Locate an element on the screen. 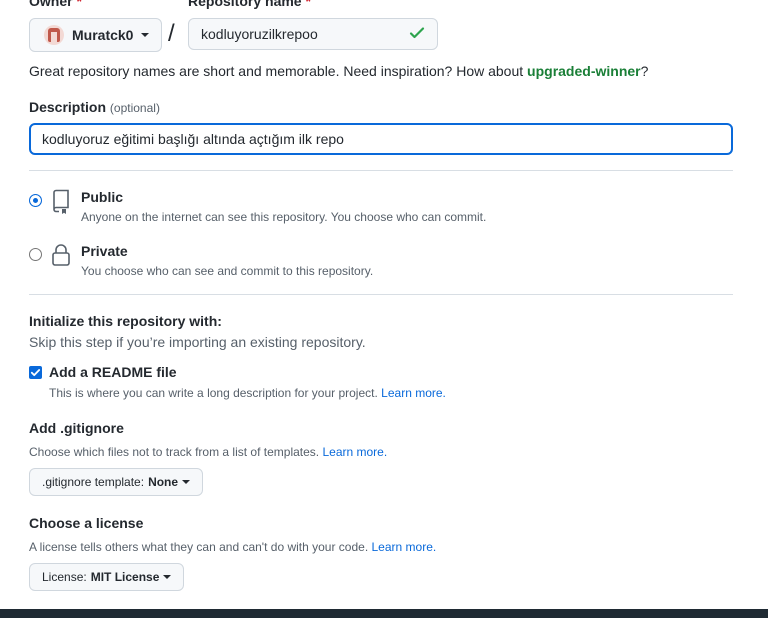 The image size is (768, 618). gitignore-button-prefix: .gitignore template: is located at coordinates (93, 482).